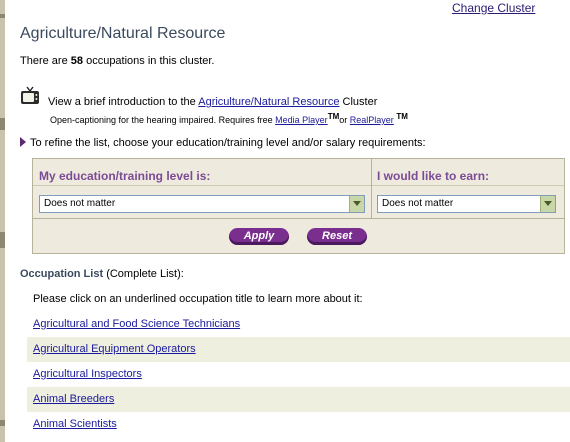 The height and width of the screenshot is (442, 570). Describe the element at coordinates (360, 102) in the screenshot. I see `intro-suffix: Cluster` at that location.